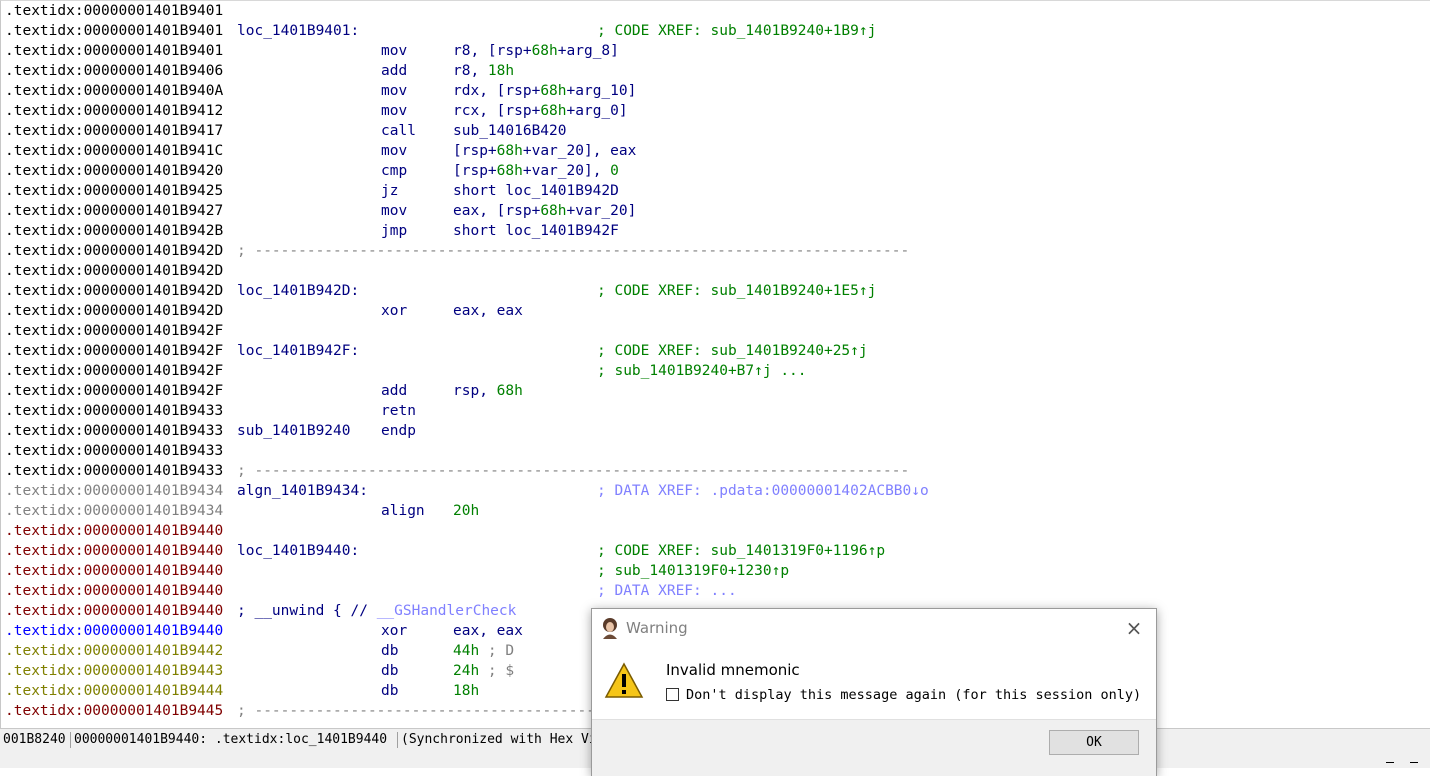  Describe the element at coordinates (114, 111) in the screenshot. I see `line-address: .textidx:00000001401B9412` at that location.